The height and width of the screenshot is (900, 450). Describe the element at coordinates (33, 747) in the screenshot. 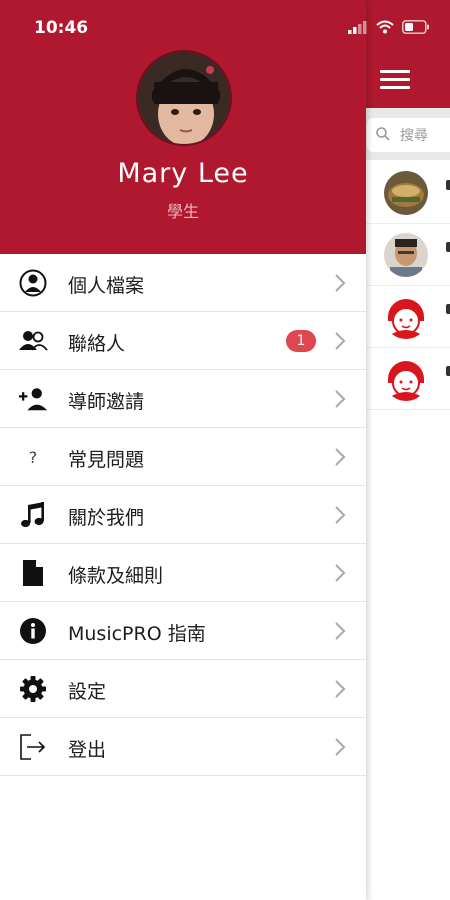

I see `logout-icon` at that location.